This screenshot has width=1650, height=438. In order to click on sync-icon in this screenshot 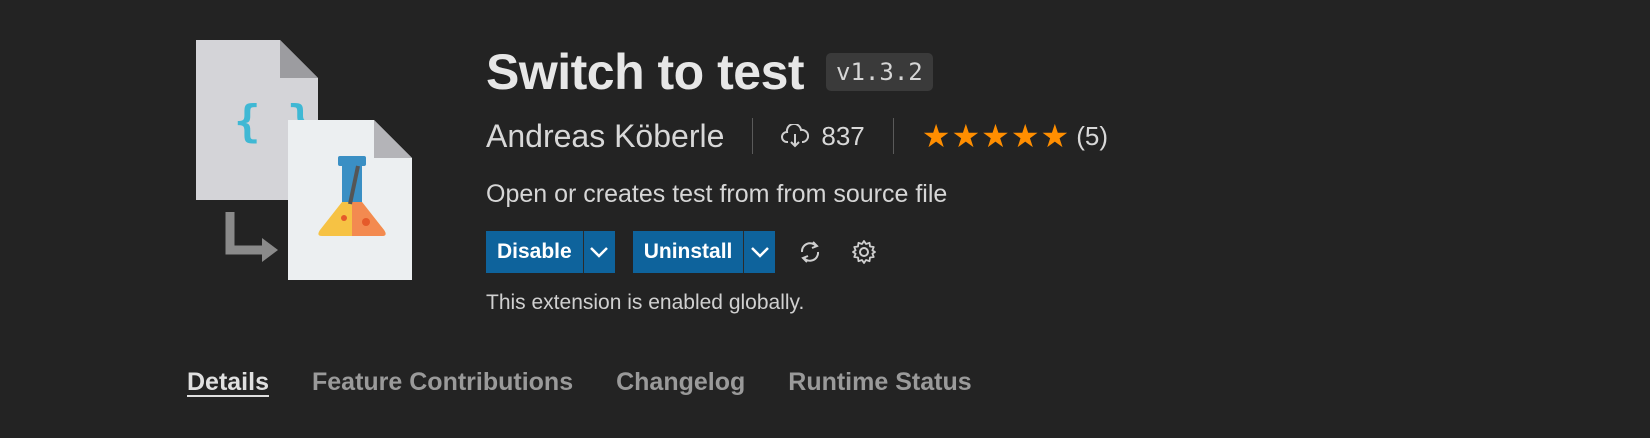, I will do `click(810, 252)`.